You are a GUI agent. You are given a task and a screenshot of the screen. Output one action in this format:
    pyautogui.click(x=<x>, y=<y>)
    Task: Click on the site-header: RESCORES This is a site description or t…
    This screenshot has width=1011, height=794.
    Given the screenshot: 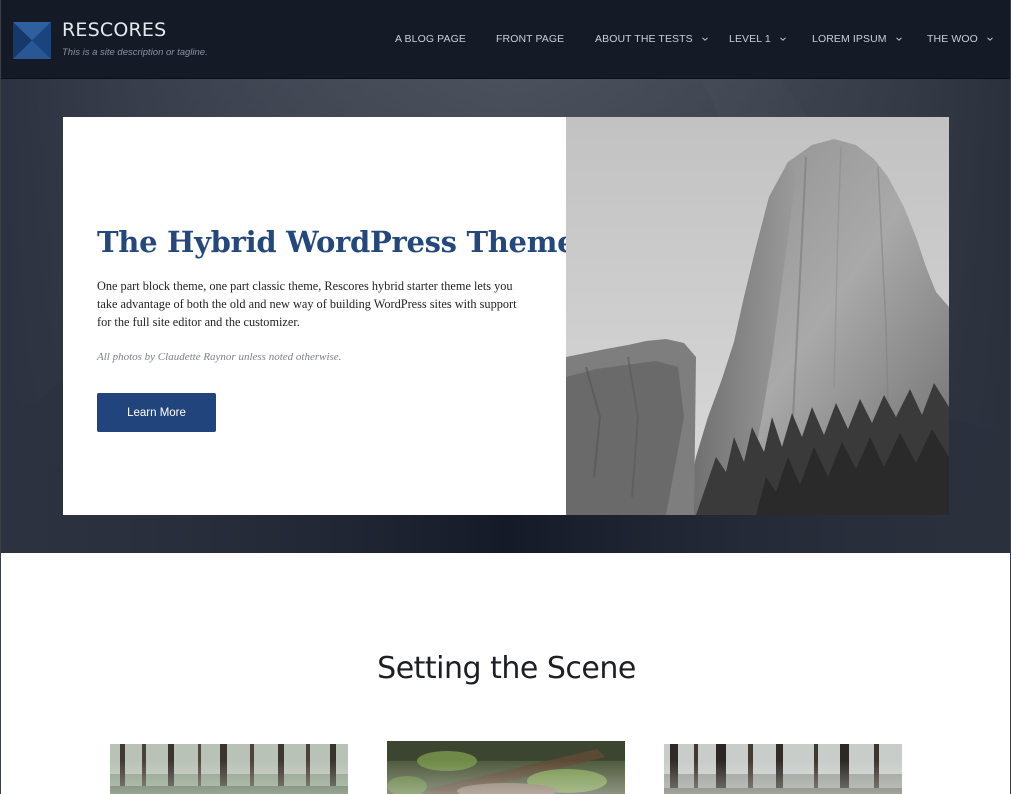 What is the action you would take?
    pyautogui.click(x=505, y=39)
    